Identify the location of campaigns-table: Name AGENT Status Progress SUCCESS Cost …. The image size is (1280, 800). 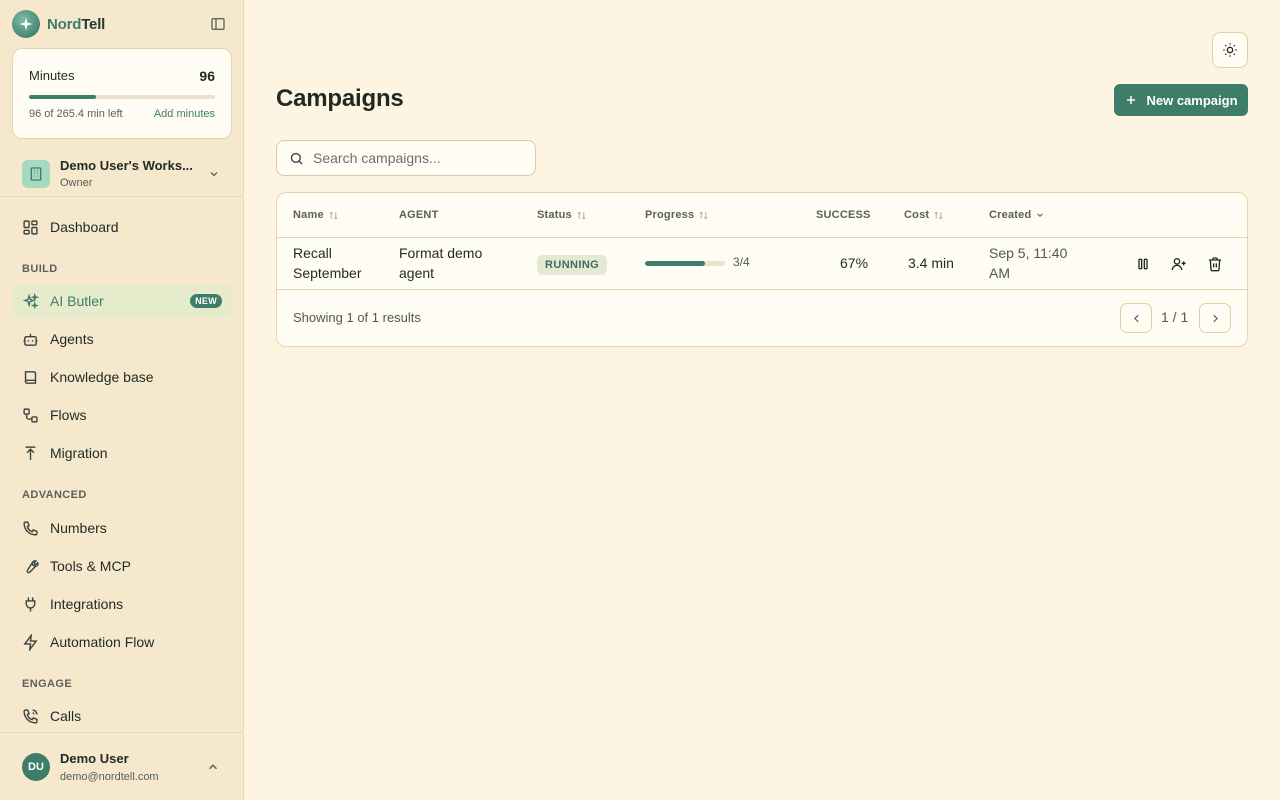
(762, 269).